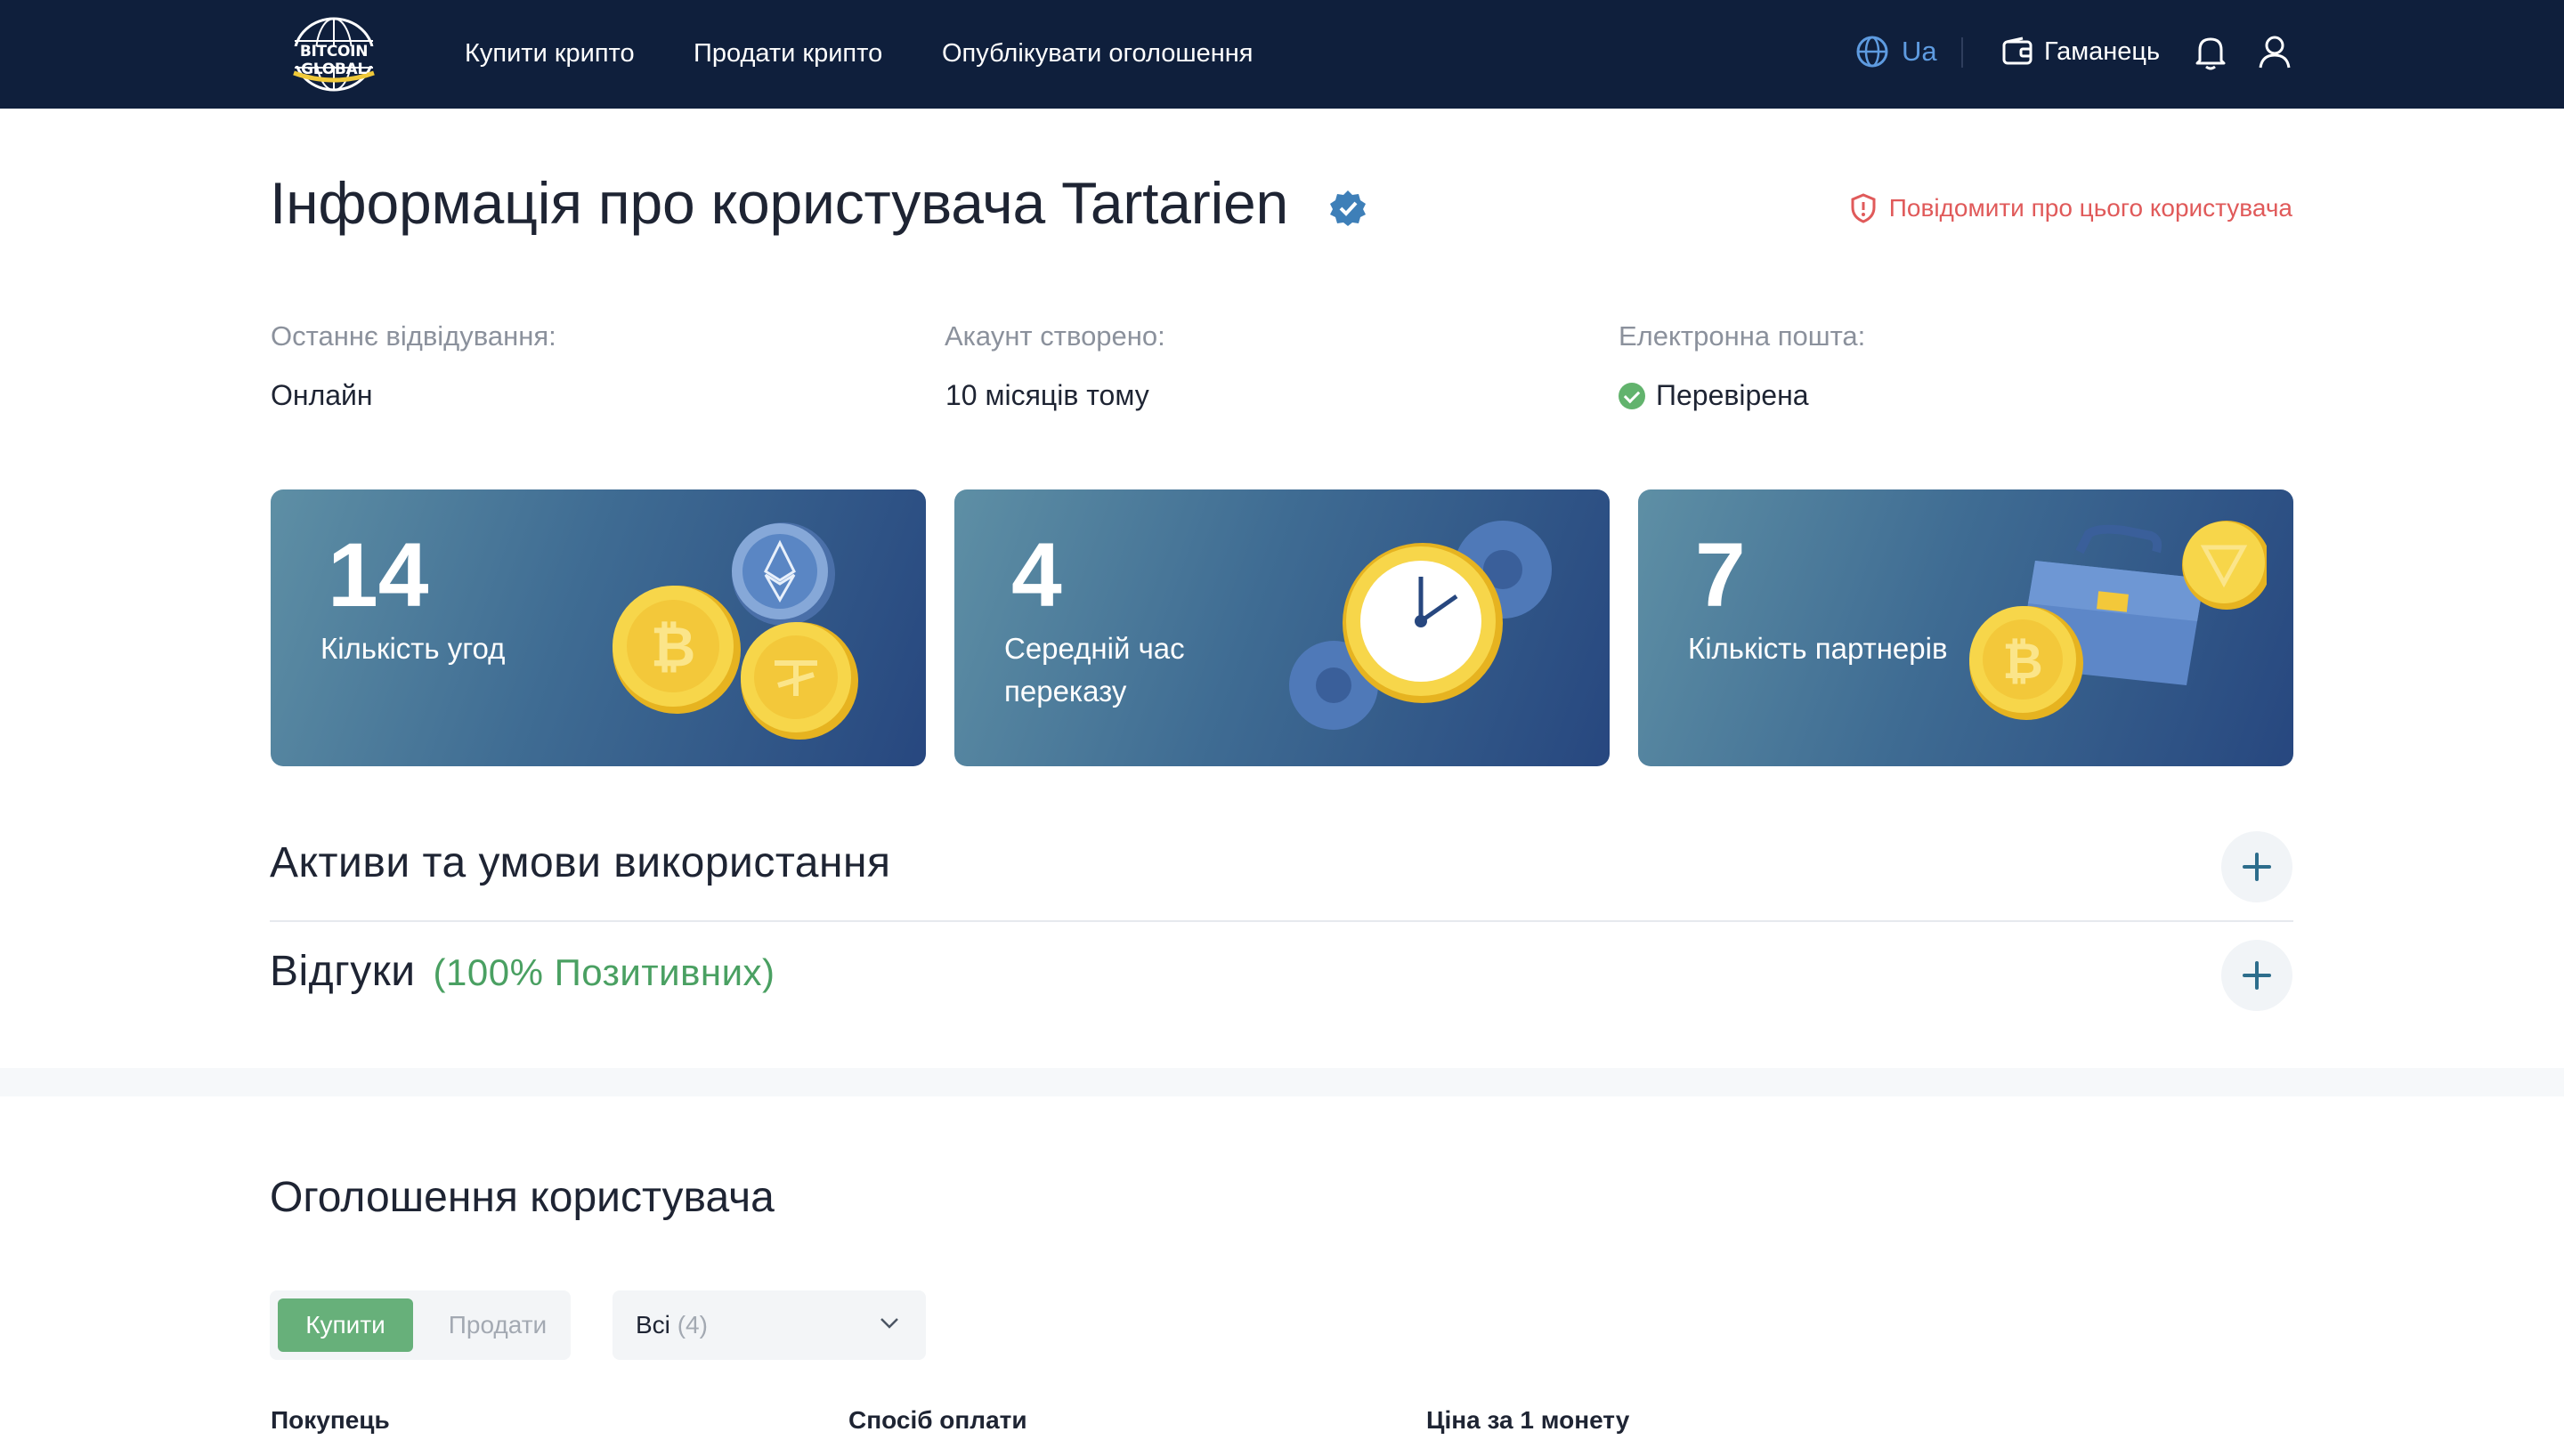 The image size is (2564, 1456). I want to click on filter-selected-value: Всі (4), so click(672, 1325).